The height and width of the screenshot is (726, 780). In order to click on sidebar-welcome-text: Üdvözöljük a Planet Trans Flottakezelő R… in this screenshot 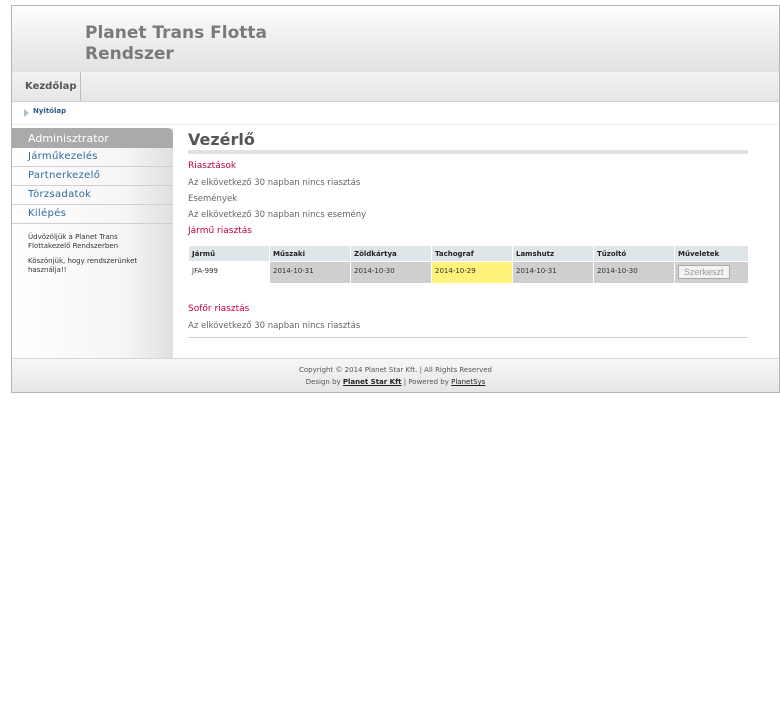, I will do `click(73, 241)`.